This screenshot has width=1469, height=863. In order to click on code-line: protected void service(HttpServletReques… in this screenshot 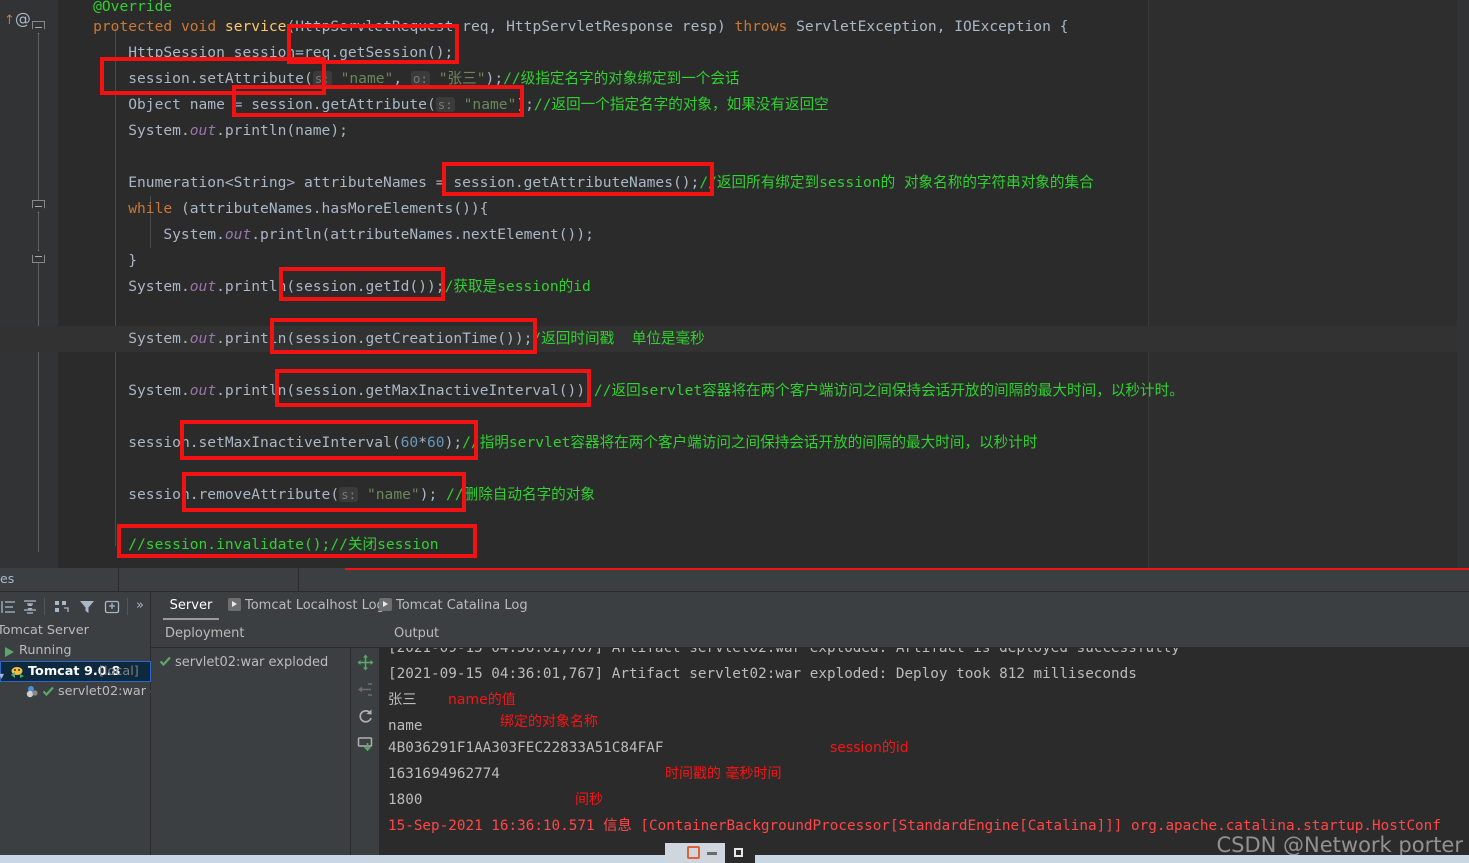, I will do `click(580, 27)`.